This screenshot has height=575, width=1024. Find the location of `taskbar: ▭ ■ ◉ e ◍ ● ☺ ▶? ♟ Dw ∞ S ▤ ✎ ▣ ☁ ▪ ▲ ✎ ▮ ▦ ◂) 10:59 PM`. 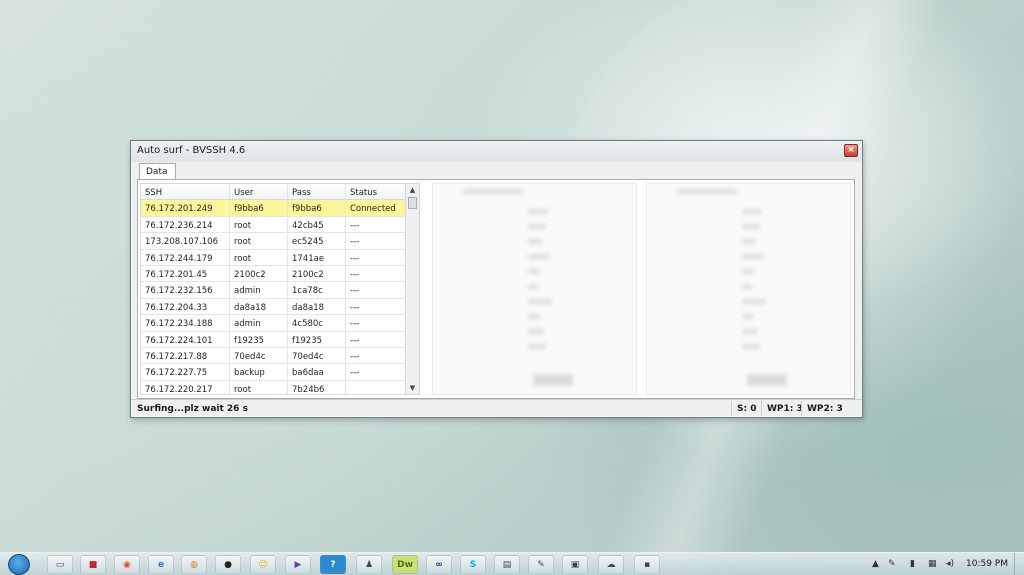

taskbar: ▭ ■ ◉ e ◍ ● ☺ ▶? ♟ Dw ∞ S ▤ ✎ ▣ ☁ ▪ ▲ ✎ ▮ ▦ ◂) 10:59 PM is located at coordinates (512, 563).